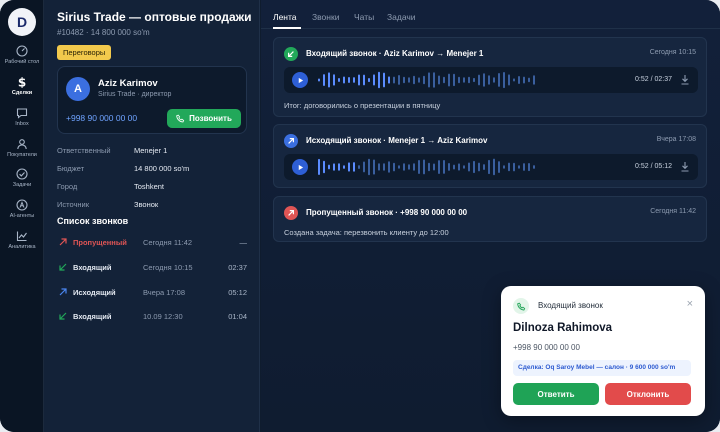 Image resolution: width=720 pixels, height=432 pixels. What do you see at coordinates (103, 32) in the screenshot?
I see `deal-subtitle: #10482 · 14 800 000 so'm` at bounding box center [103, 32].